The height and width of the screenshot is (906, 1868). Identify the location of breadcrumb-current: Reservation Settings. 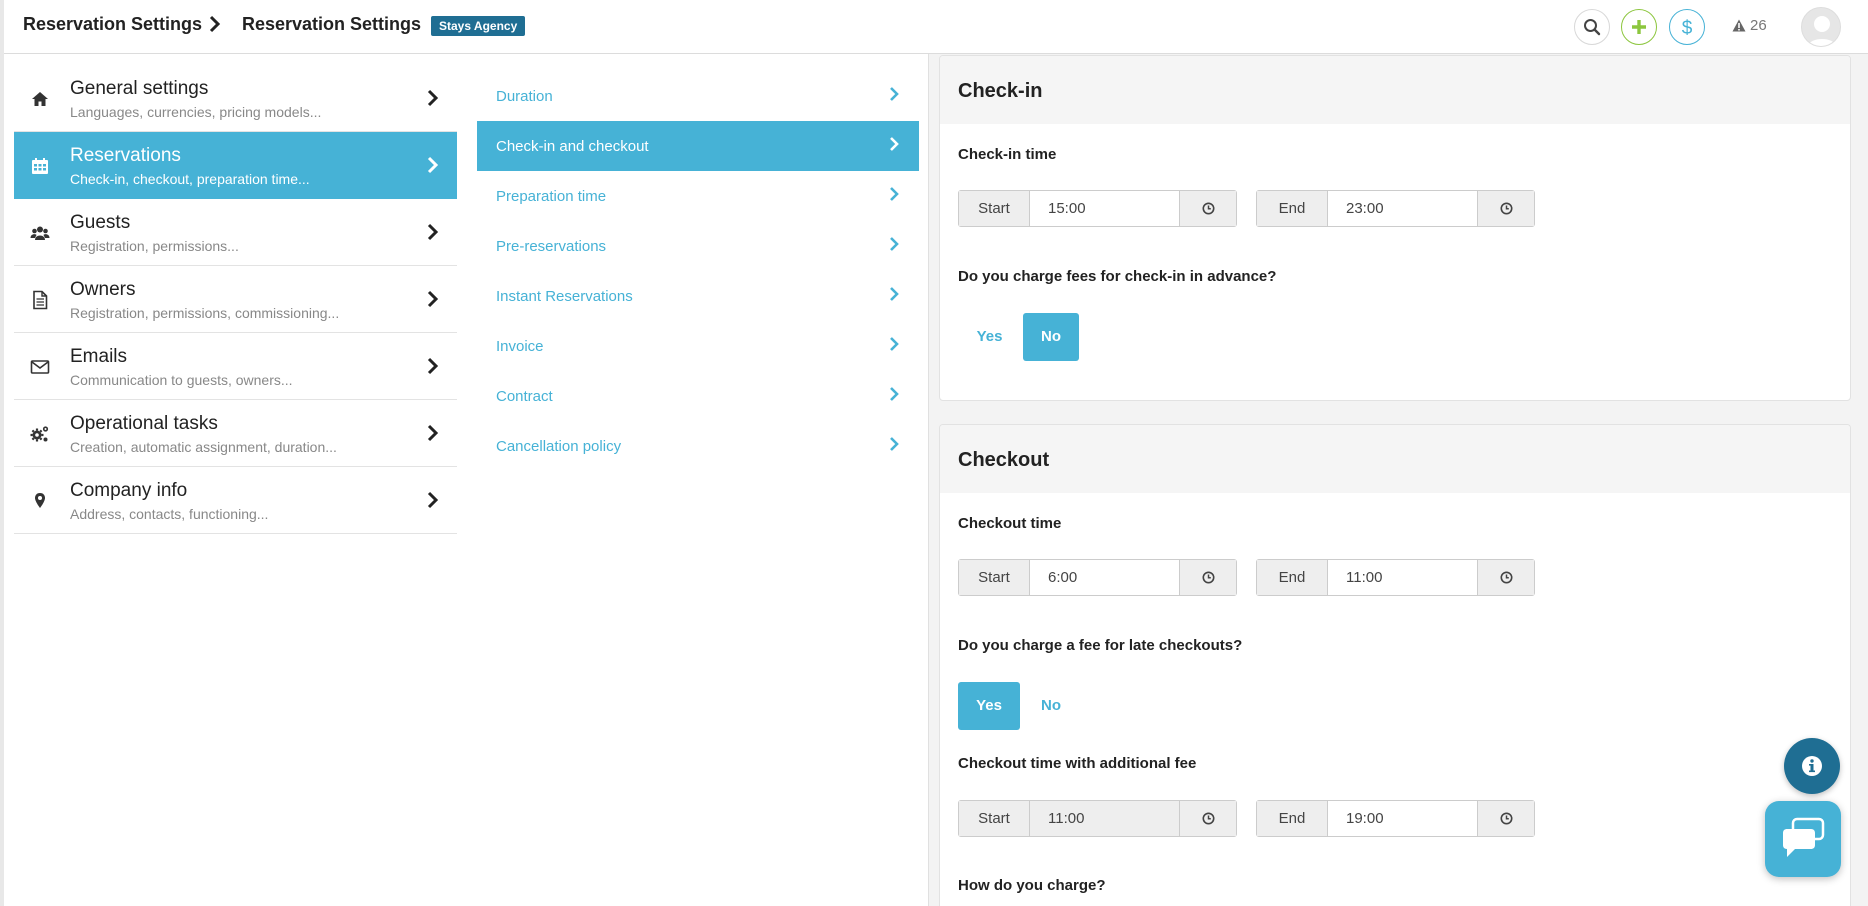
(332, 24).